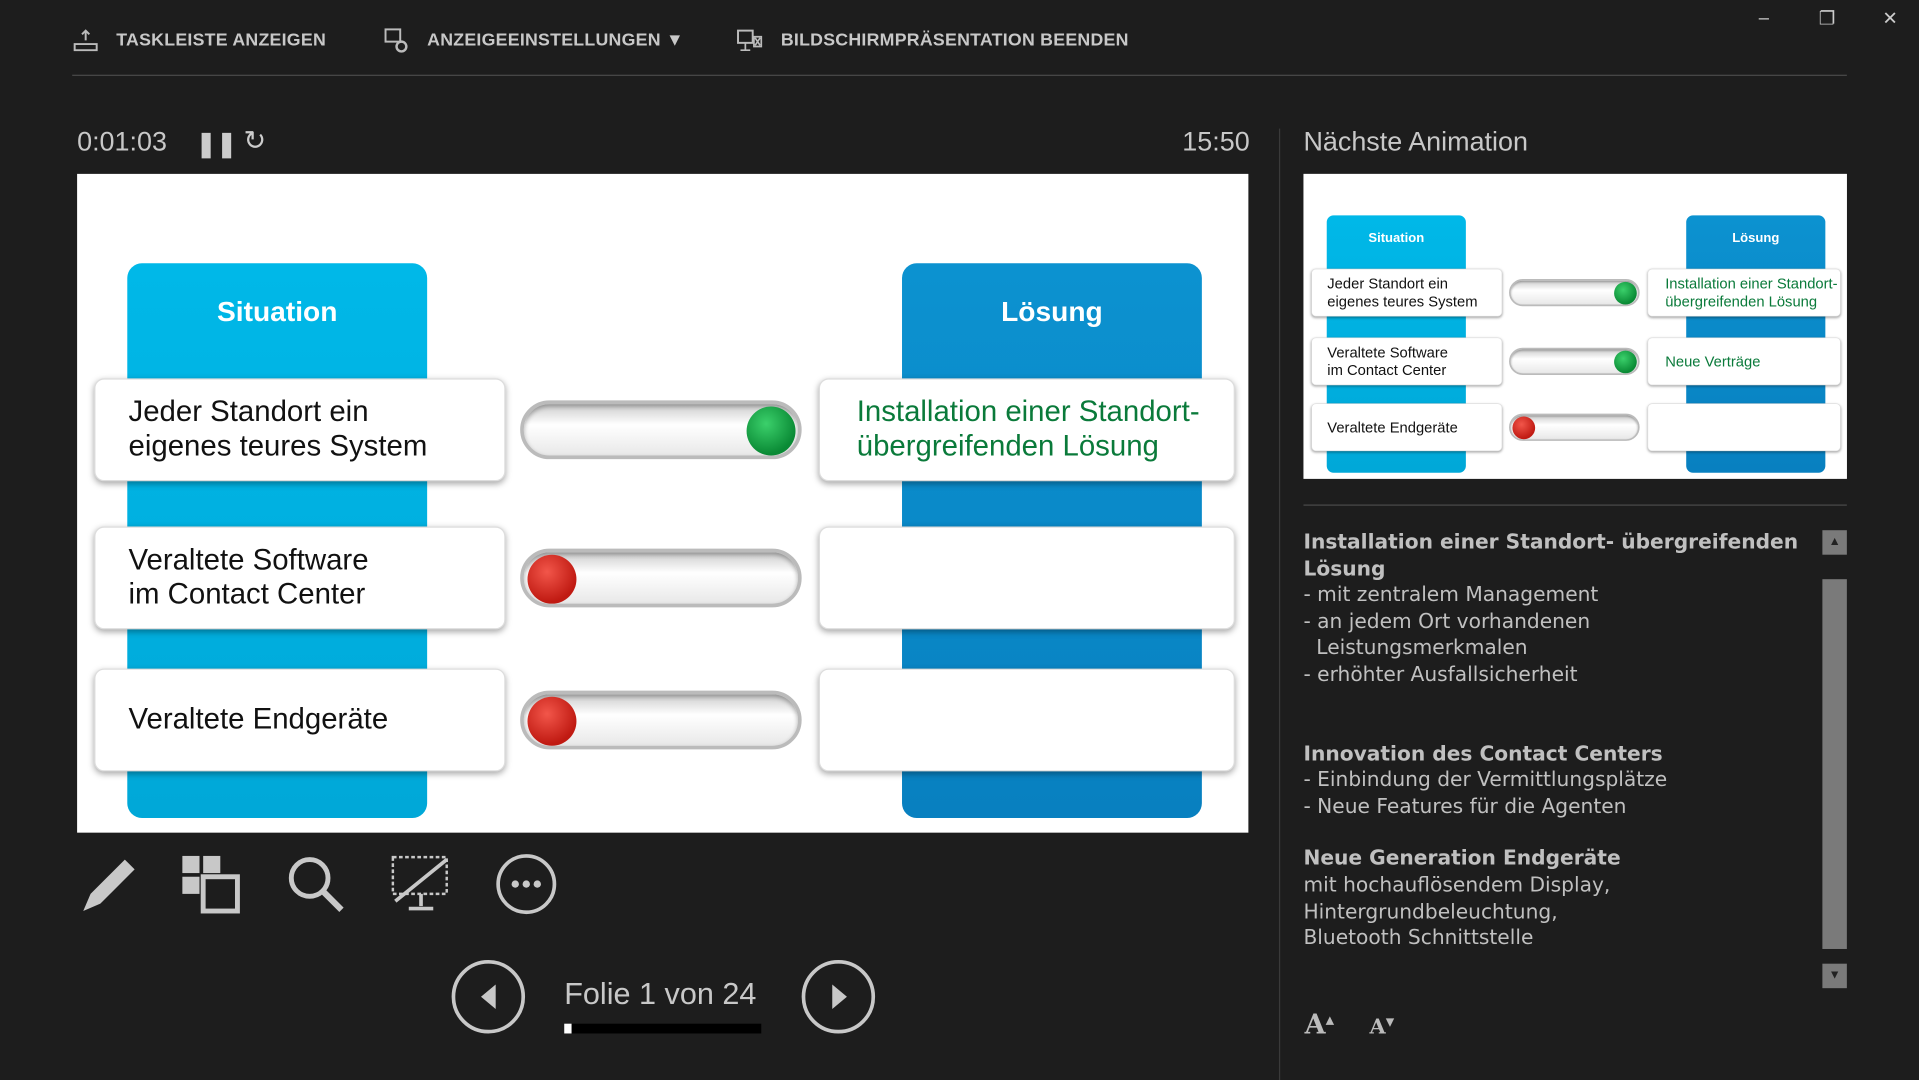 The image size is (1919, 1080). Describe the element at coordinates (1451, 595) in the screenshot. I see `notes-line: - mit zentralem Management` at that location.